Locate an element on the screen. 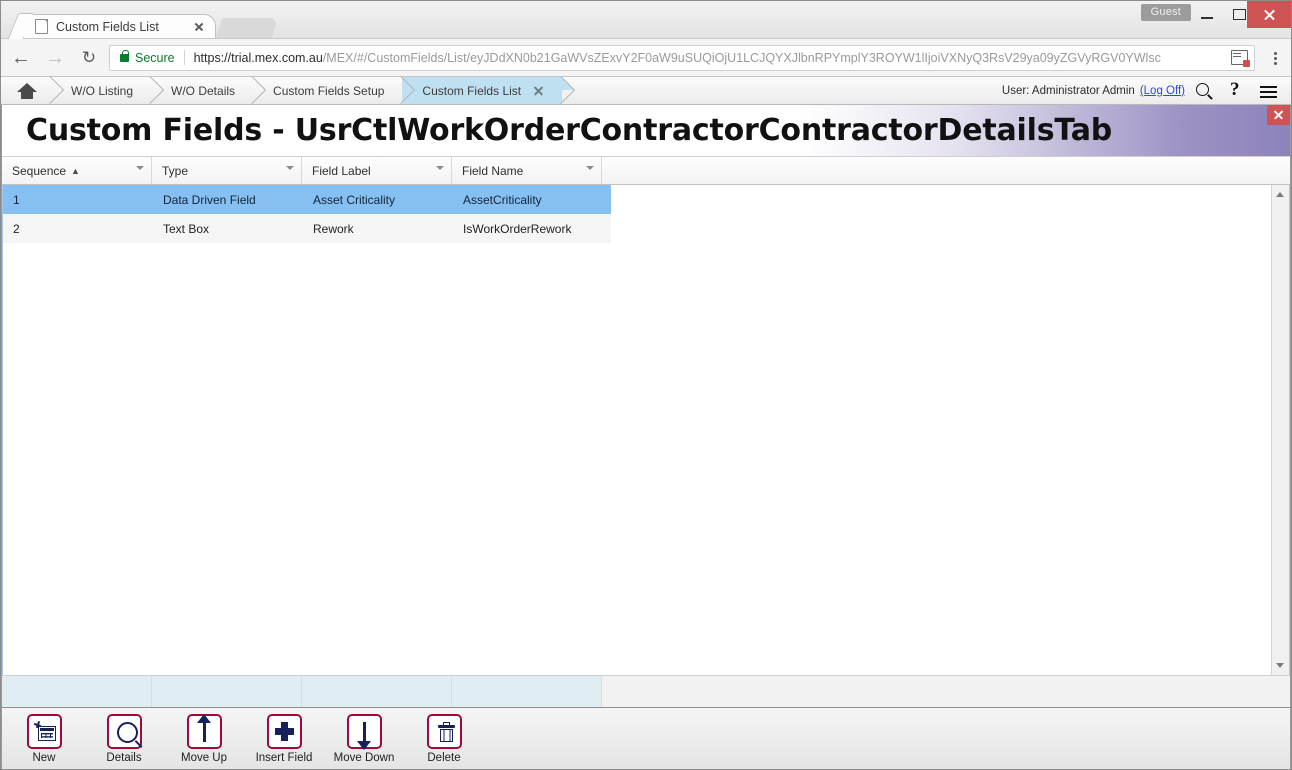  column-label: Sequence is located at coordinates (39, 170).